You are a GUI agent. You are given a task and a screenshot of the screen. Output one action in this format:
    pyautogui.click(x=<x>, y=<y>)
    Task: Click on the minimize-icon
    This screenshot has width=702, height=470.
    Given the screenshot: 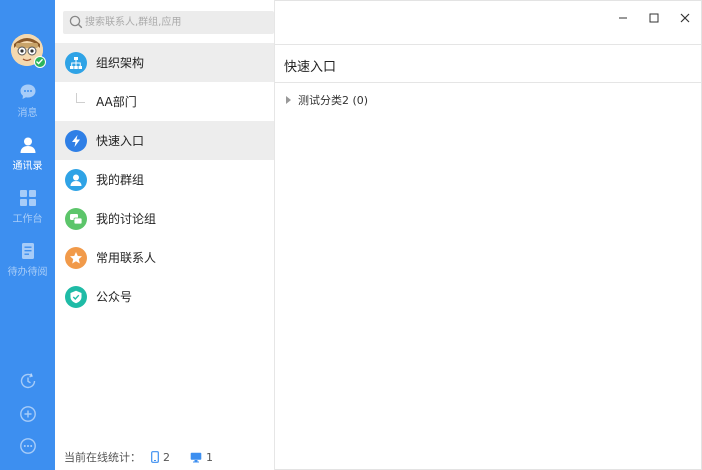 What is the action you would take?
    pyautogui.click(x=623, y=18)
    